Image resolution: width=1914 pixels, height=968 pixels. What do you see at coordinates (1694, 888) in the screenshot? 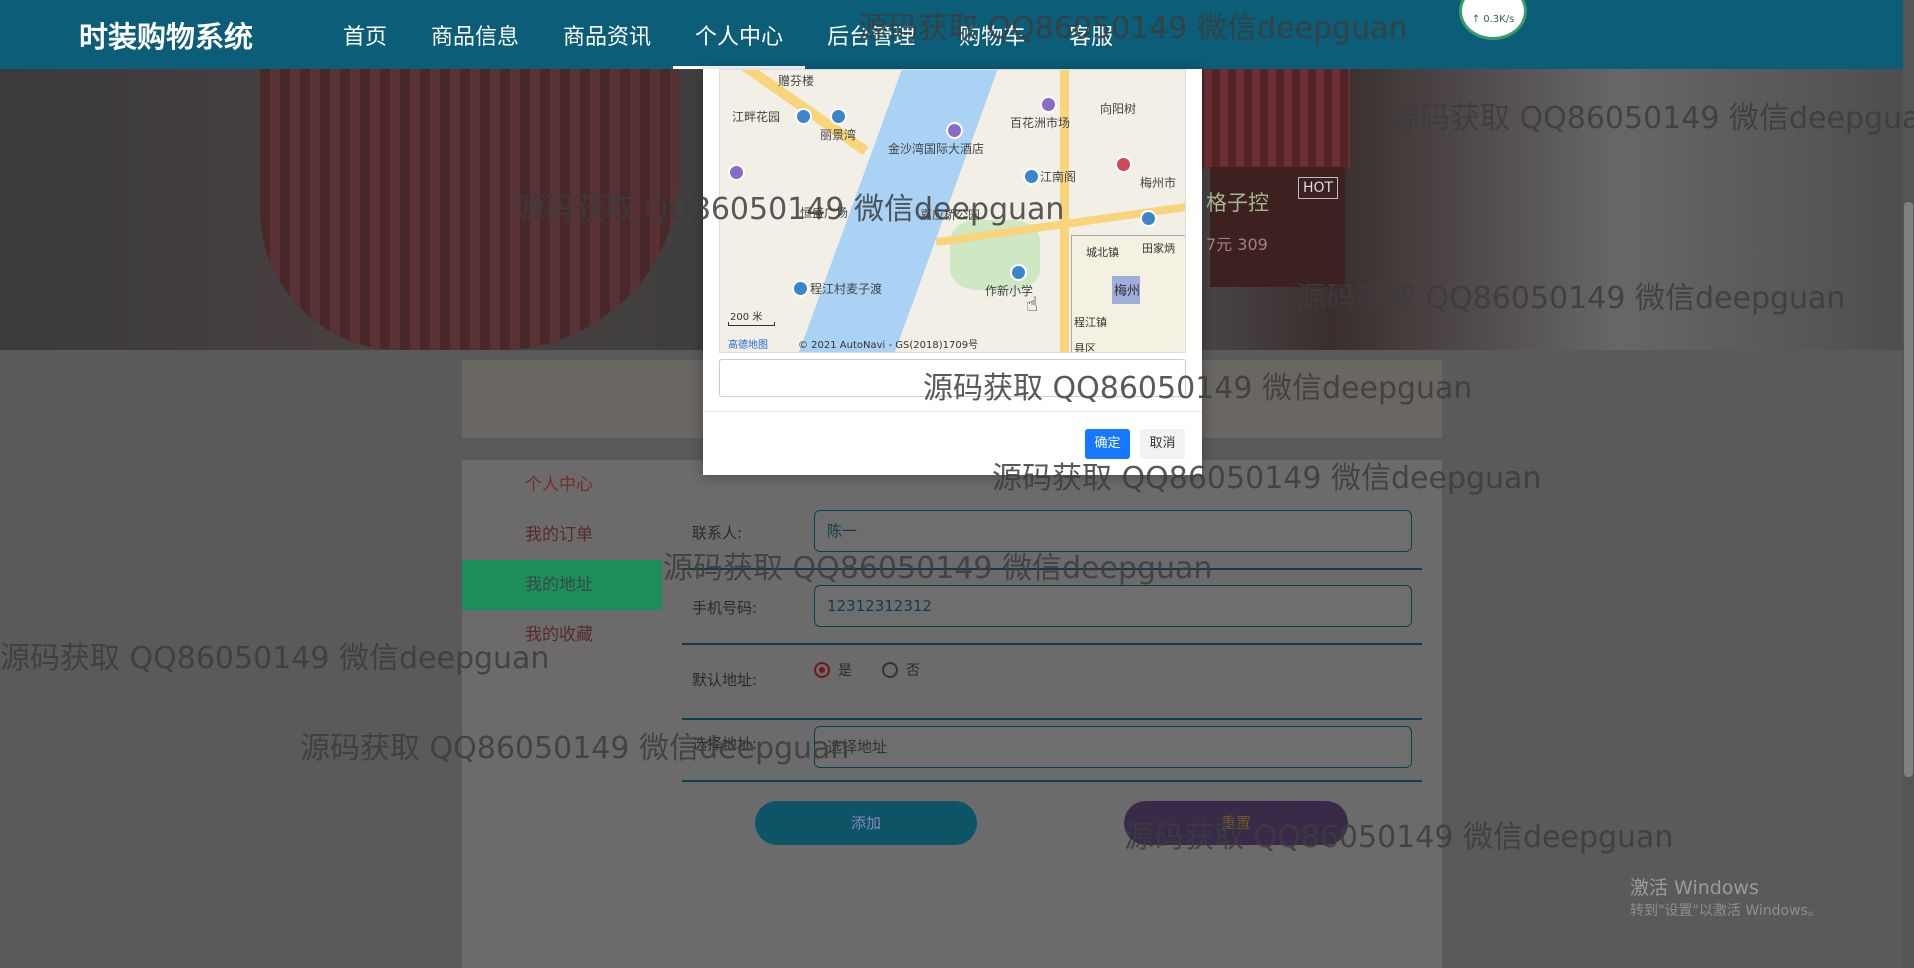
I see `windows-activation-title: 激活 Windows` at bounding box center [1694, 888].